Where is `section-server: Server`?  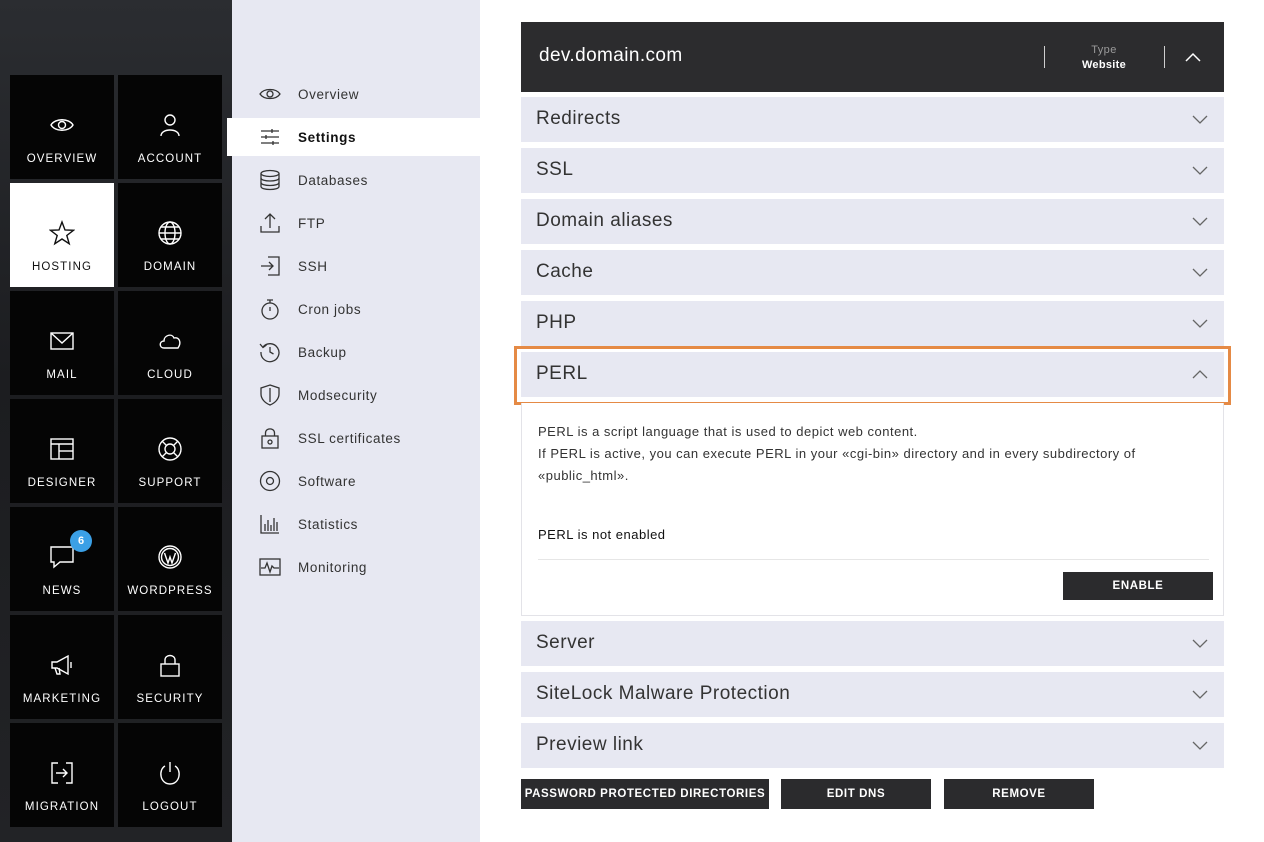 section-server: Server is located at coordinates (872, 643).